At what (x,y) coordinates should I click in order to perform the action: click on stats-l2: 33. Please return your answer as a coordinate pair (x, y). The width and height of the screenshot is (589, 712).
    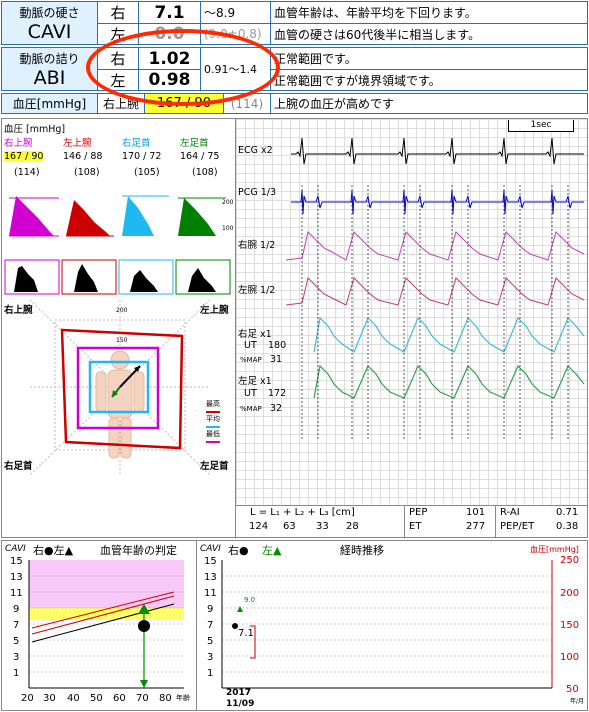
    Looking at the image, I should click on (322, 526).